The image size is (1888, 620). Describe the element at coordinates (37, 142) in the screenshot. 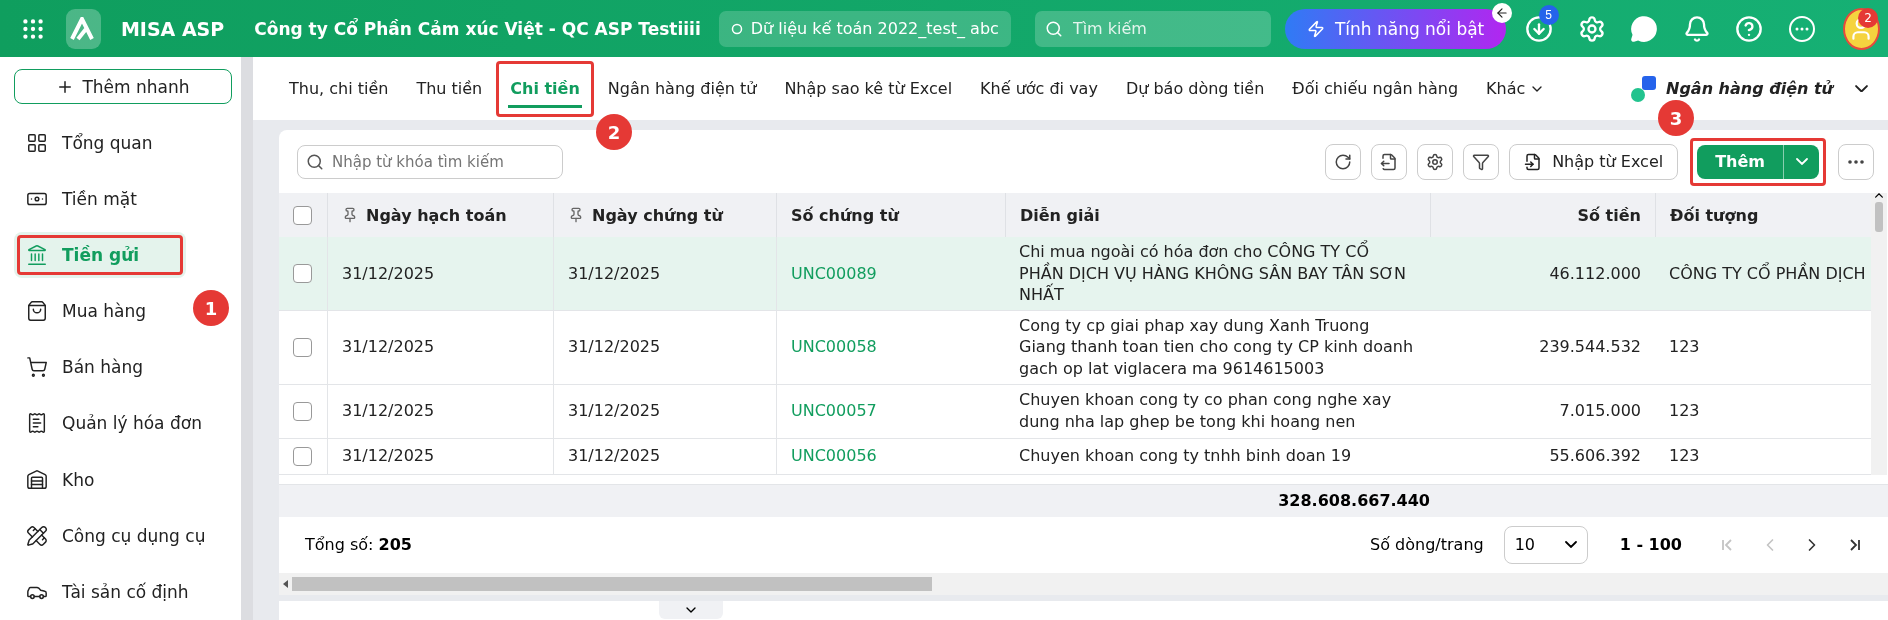

I see `grid-icon` at that location.